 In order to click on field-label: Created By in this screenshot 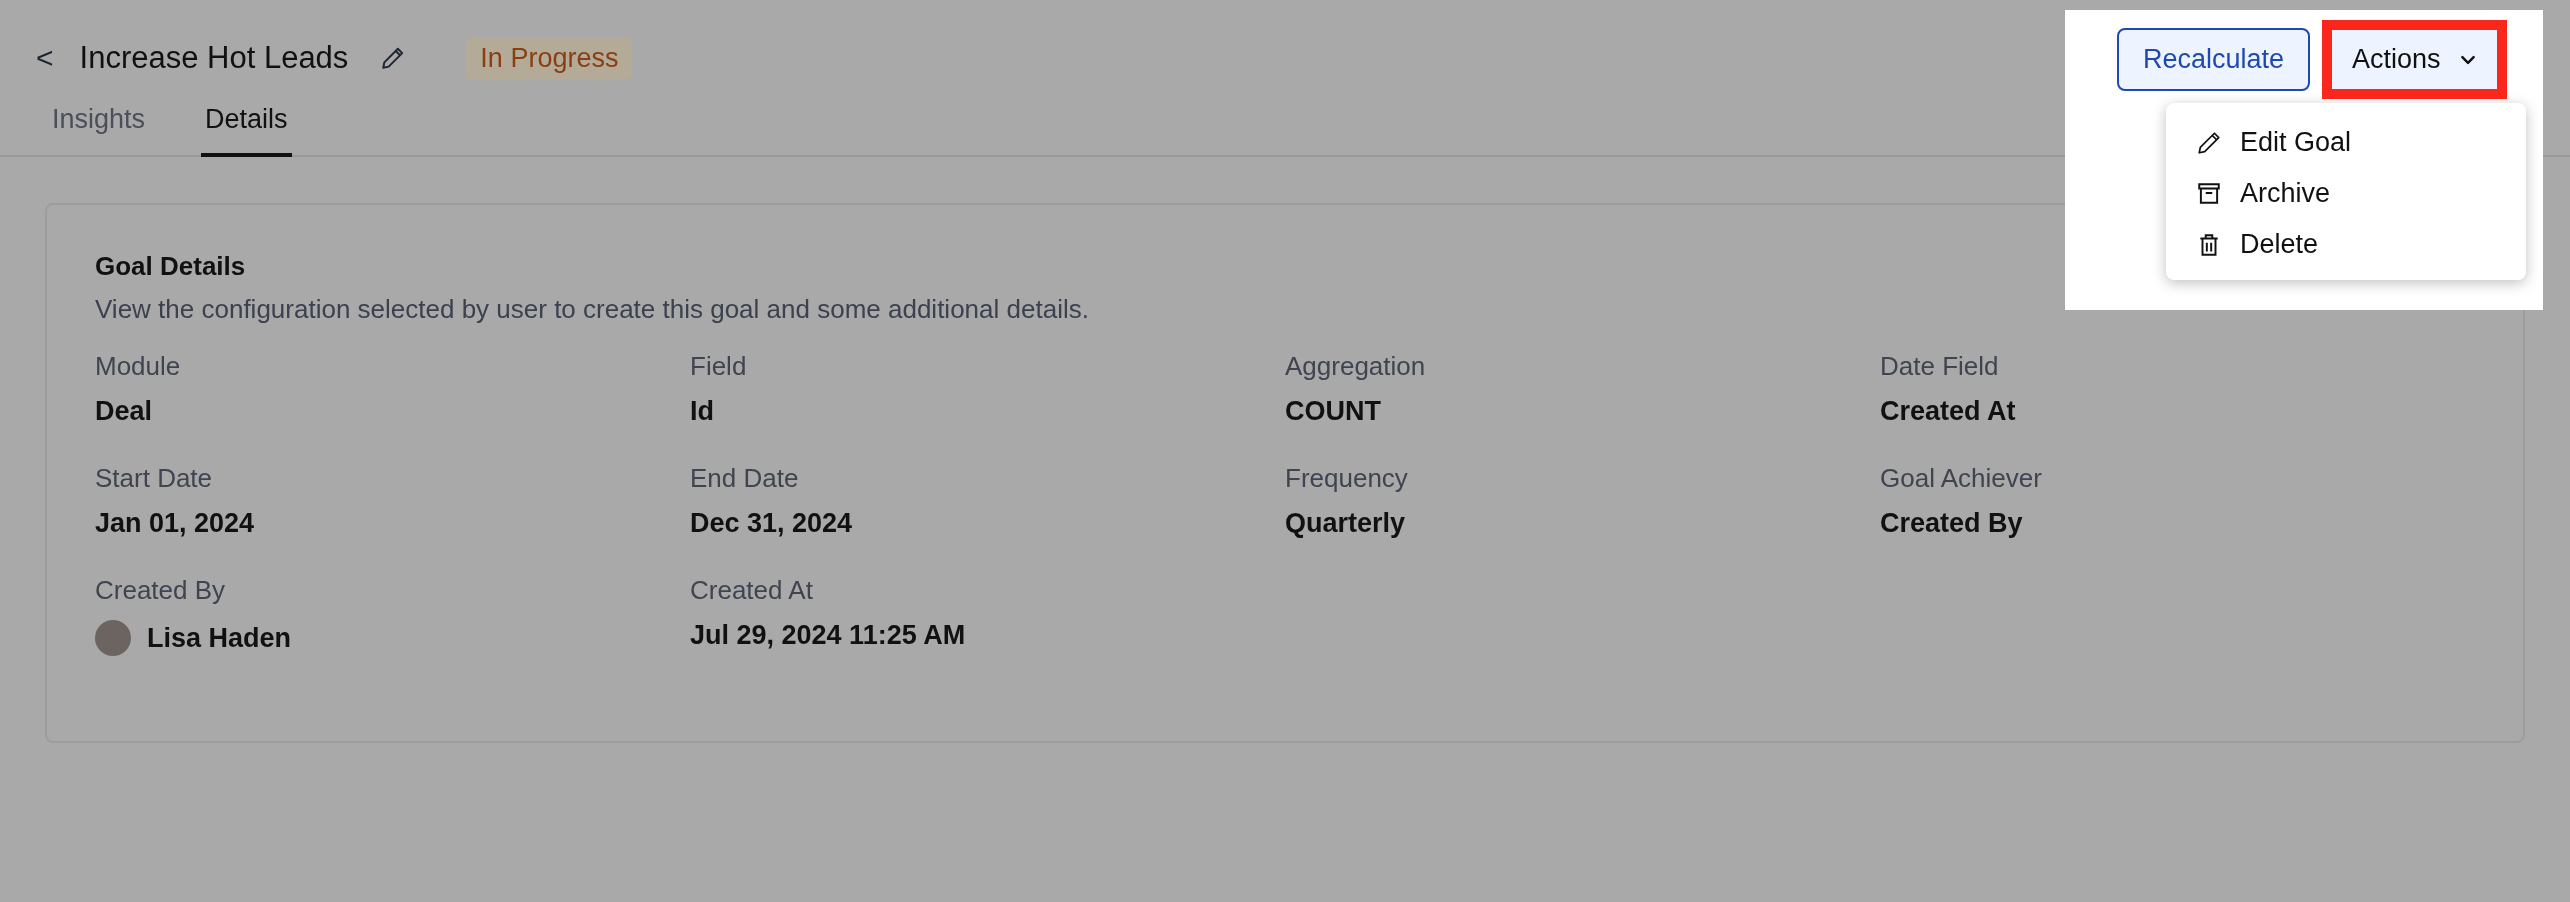, I will do `click(160, 590)`.